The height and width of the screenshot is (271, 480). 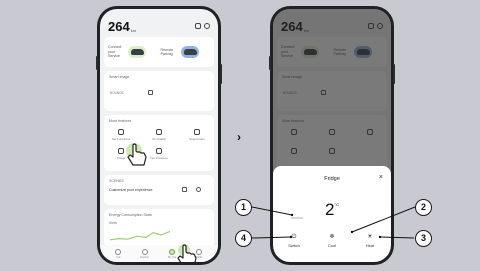 I want to click on callout-1: 1, so click(x=243, y=207).